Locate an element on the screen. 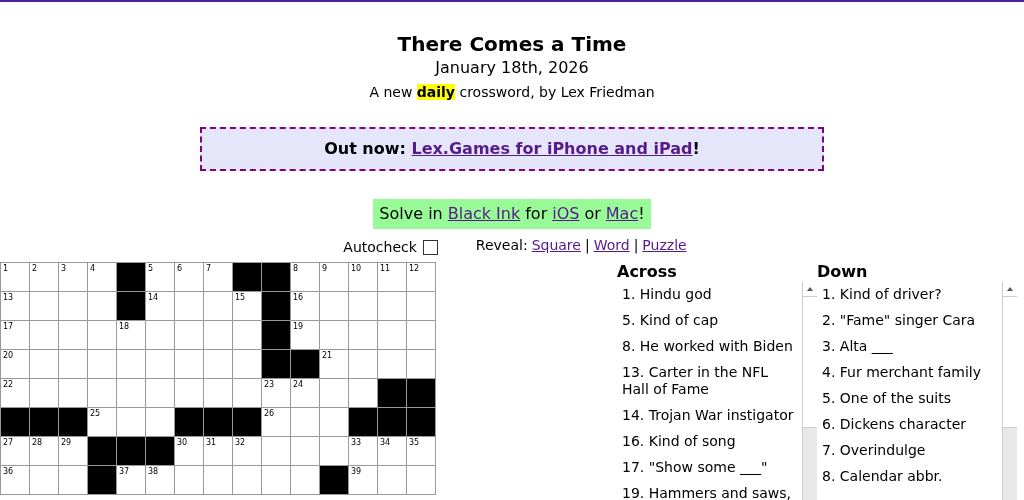 This screenshot has width=1024, height=500. grid-square: 39 is located at coordinates (363, 480).